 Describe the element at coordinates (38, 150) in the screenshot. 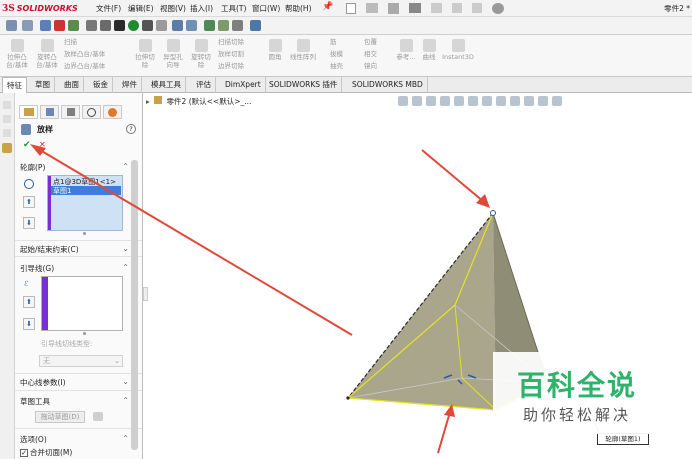

I see `arrow-head` at that location.